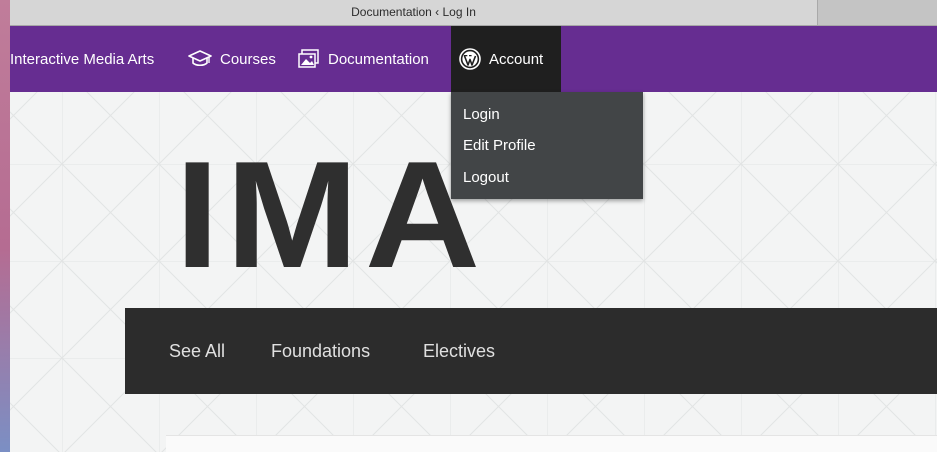  I want to click on documentation-label: Documentation, so click(378, 59).